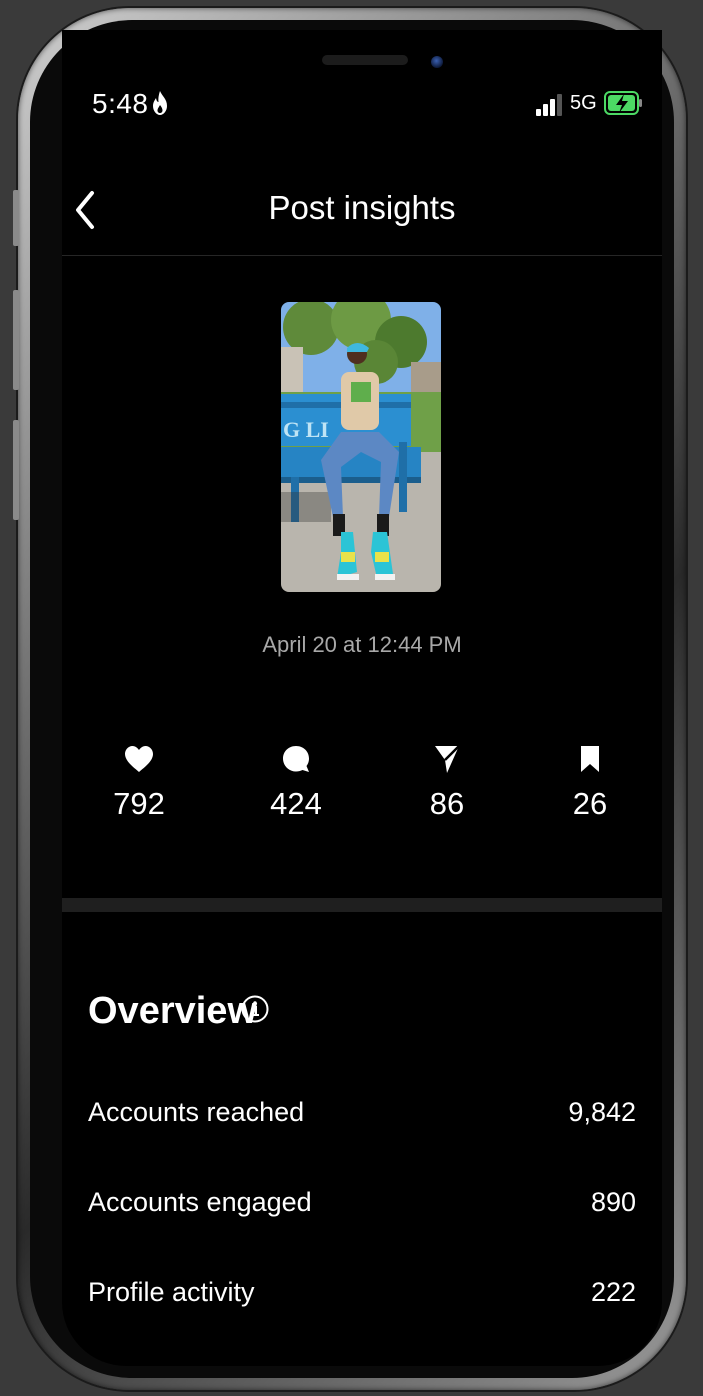  What do you see at coordinates (362, 207) in the screenshot?
I see `page-title: Post insights` at bounding box center [362, 207].